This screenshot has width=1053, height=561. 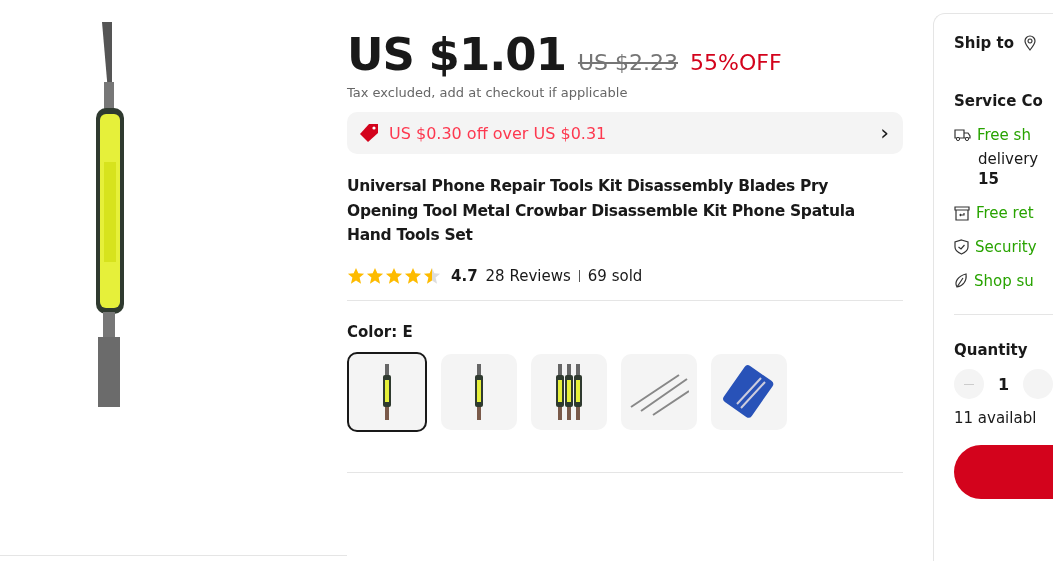 I want to click on quantity-label: Quantity, so click(x=991, y=350).